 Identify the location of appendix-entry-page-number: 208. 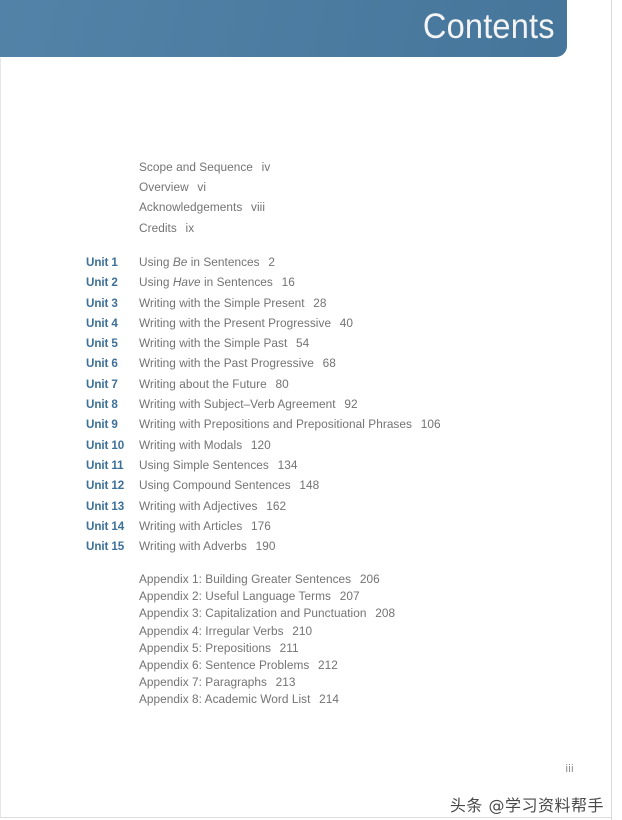
(385, 613).